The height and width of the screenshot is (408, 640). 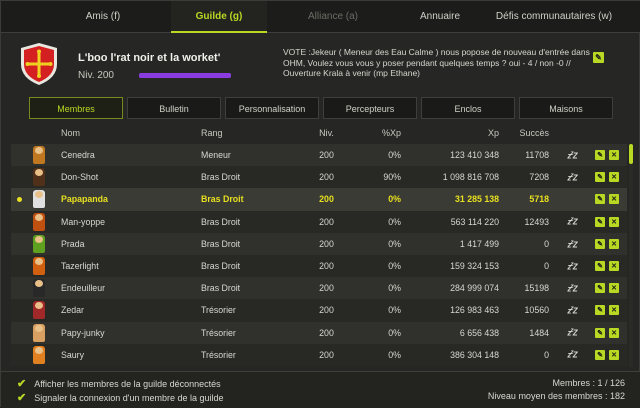 I want to click on scroll-track, so click(x=631, y=255).